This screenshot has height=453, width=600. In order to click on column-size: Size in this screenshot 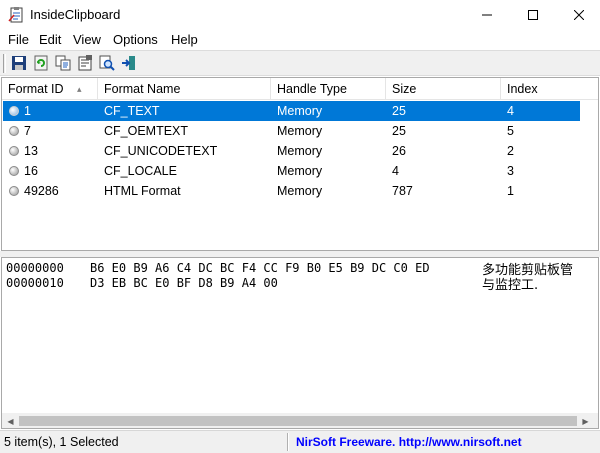, I will do `click(443, 89)`.